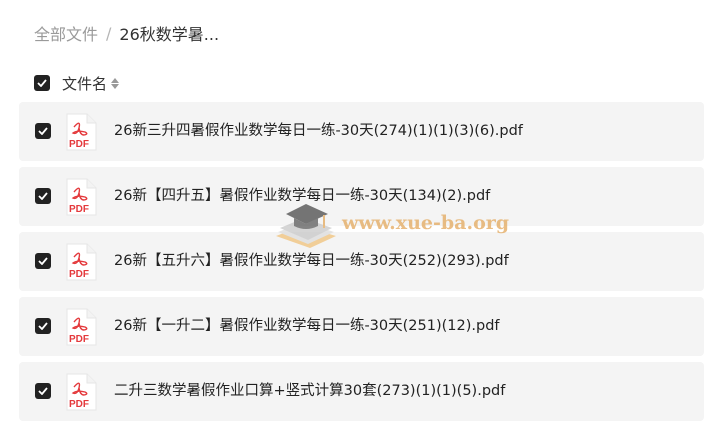 This screenshot has width=704, height=428. What do you see at coordinates (302, 196) in the screenshot?
I see `file-name: 26新【四升五】暑假作业数学每日一练-30天(134)(2).pdf` at bounding box center [302, 196].